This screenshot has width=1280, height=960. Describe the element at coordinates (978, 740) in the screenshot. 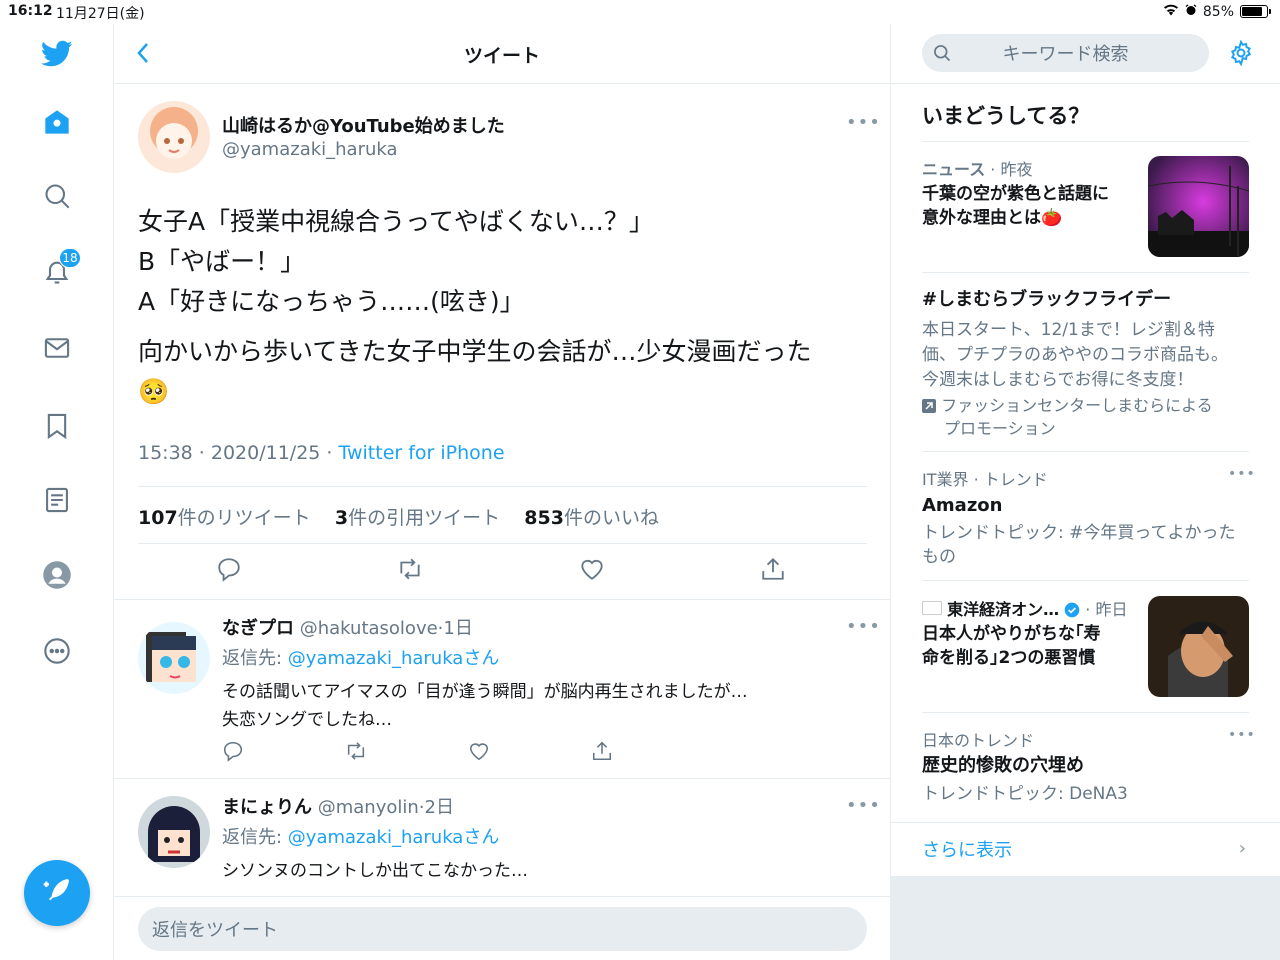

I see `trend-category: 日本のトレンド` at that location.